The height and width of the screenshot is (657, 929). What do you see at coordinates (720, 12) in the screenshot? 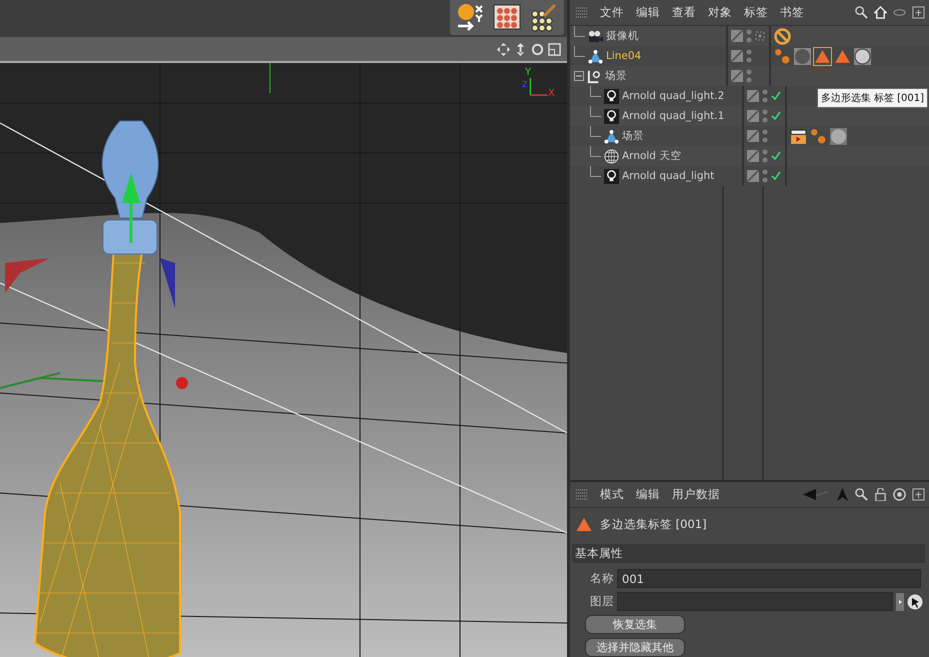
I see `menu-item: 对象` at bounding box center [720, 12].